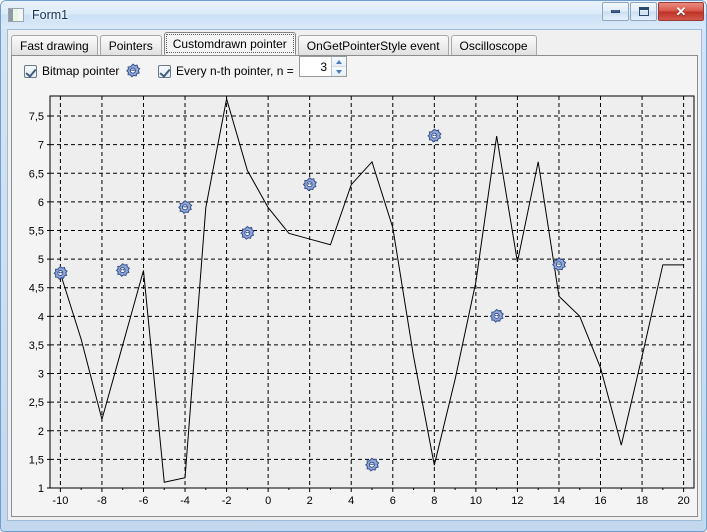 The image size is (707, 532). What do you see at coordinates (268, 501) in the screenshot?
I see `x-tick-label: 0` at bounding box center [268, 501].